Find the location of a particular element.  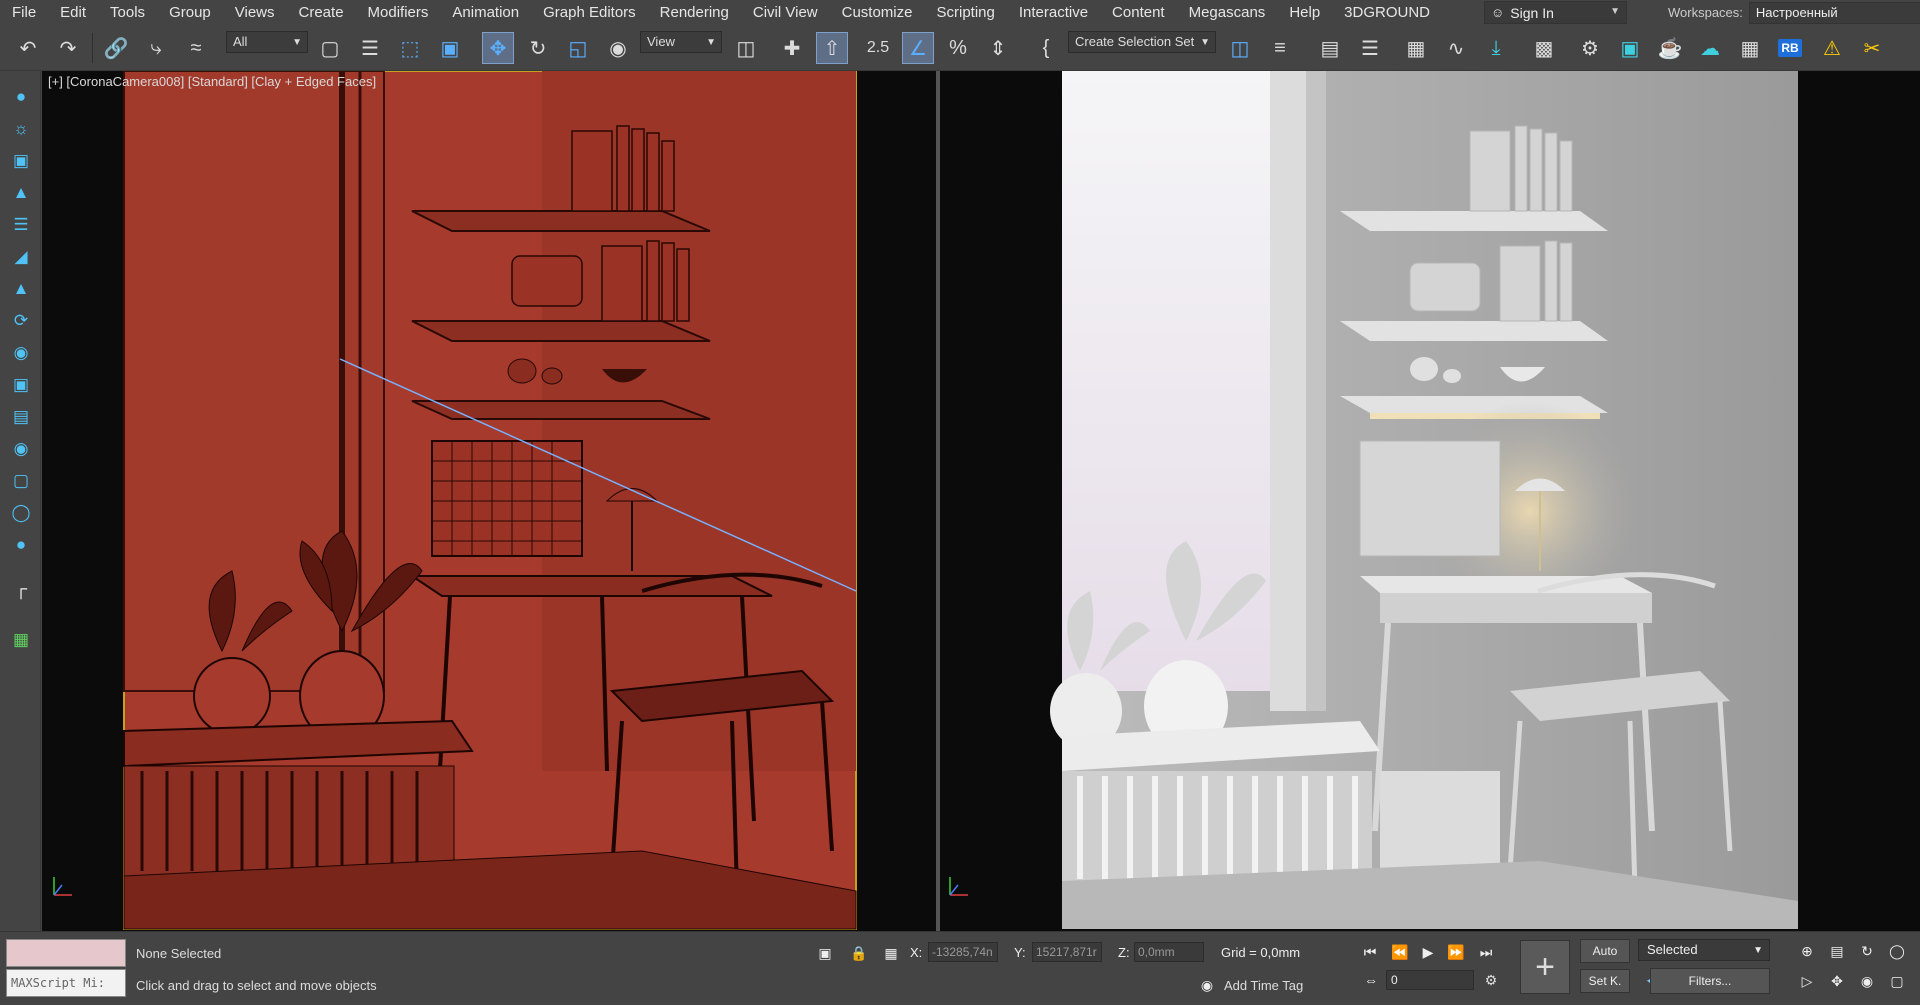

menu-item-modifiers: Modifiers is located at coordinates (398, 12).